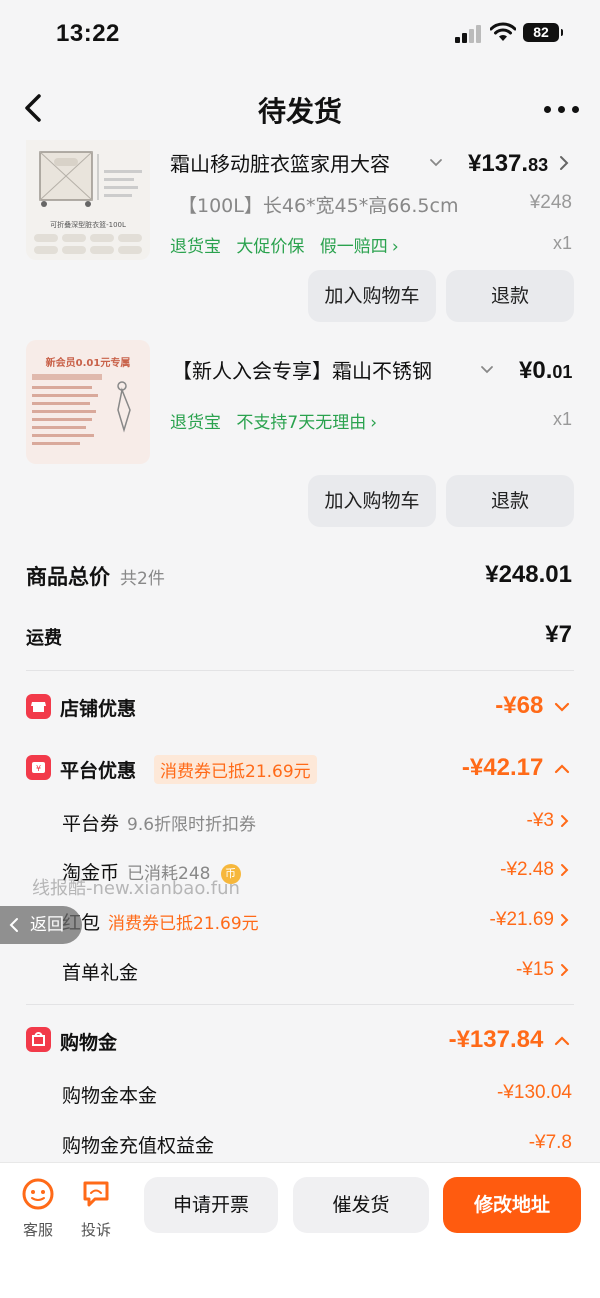  I want to click on urge-shipping-button: 催发货, so click(361, 1205).